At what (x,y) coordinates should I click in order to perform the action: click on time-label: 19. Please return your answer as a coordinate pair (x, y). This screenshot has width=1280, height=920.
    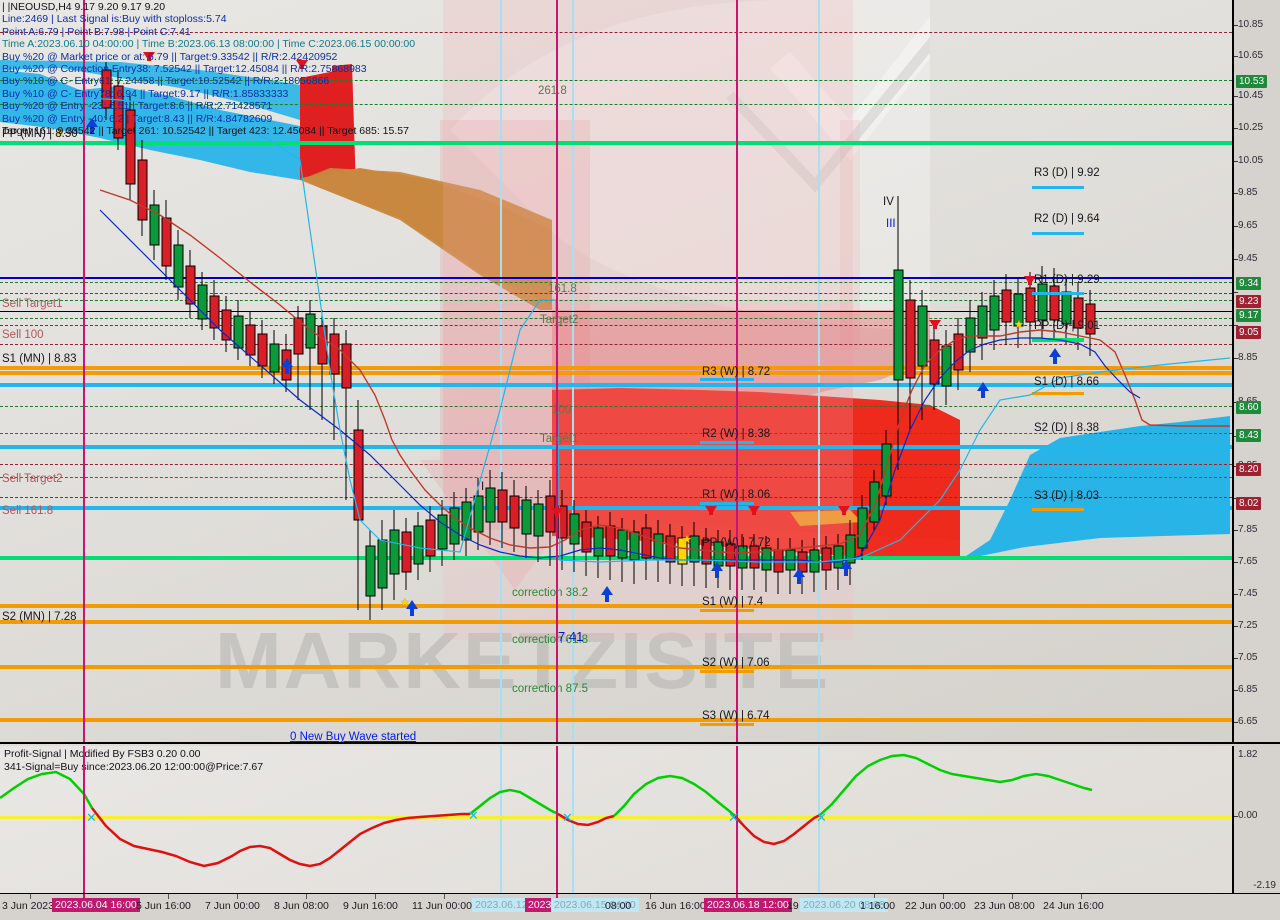
    Looking at the image, I should click on (793, 906).